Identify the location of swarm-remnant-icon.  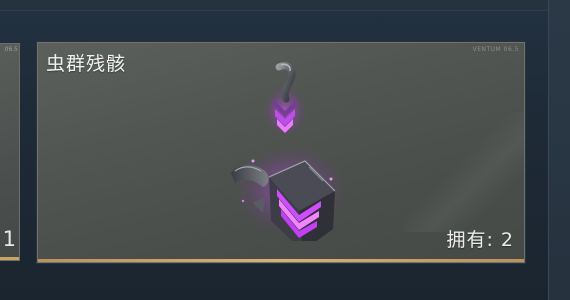
(288, 151).